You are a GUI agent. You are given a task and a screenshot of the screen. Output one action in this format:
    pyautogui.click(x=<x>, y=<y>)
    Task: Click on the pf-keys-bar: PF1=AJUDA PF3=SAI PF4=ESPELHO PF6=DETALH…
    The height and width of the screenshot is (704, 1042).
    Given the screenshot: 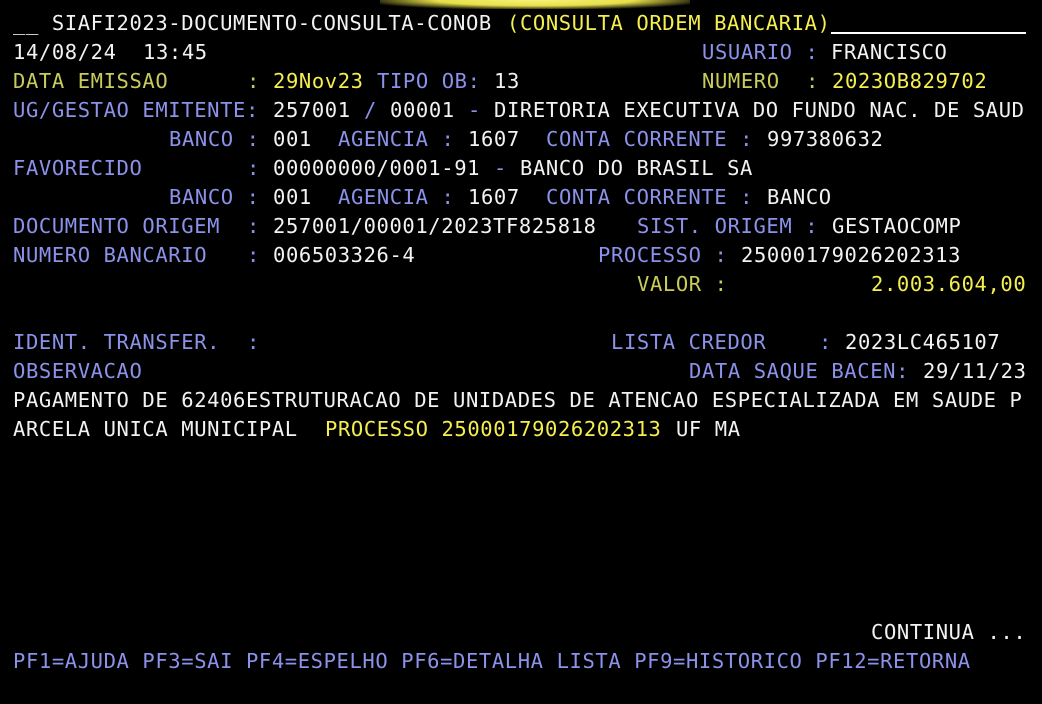 What is the action you would take?
    pyautogui.click(x=492, y=661)
    